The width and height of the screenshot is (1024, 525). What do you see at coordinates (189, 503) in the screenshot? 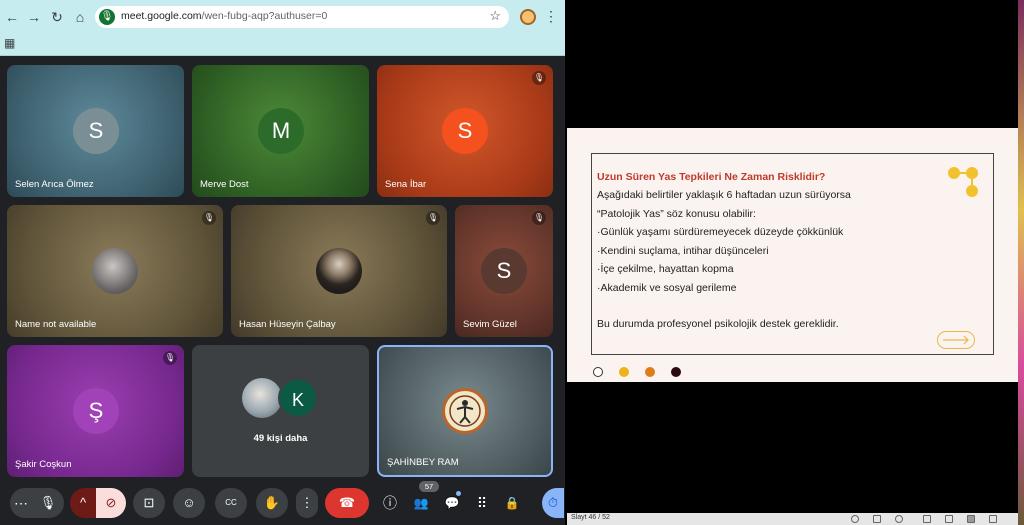
I see `emoji-reaction-button: ☺` at bounding box center [189, 503].